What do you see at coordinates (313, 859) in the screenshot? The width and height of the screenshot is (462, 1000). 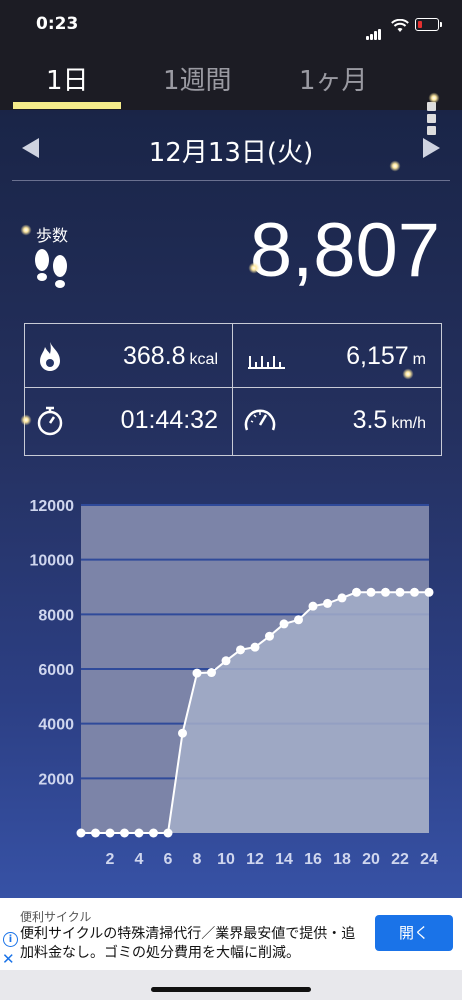 I see `x-tick-label: 16` at bounding box center [313, 859].